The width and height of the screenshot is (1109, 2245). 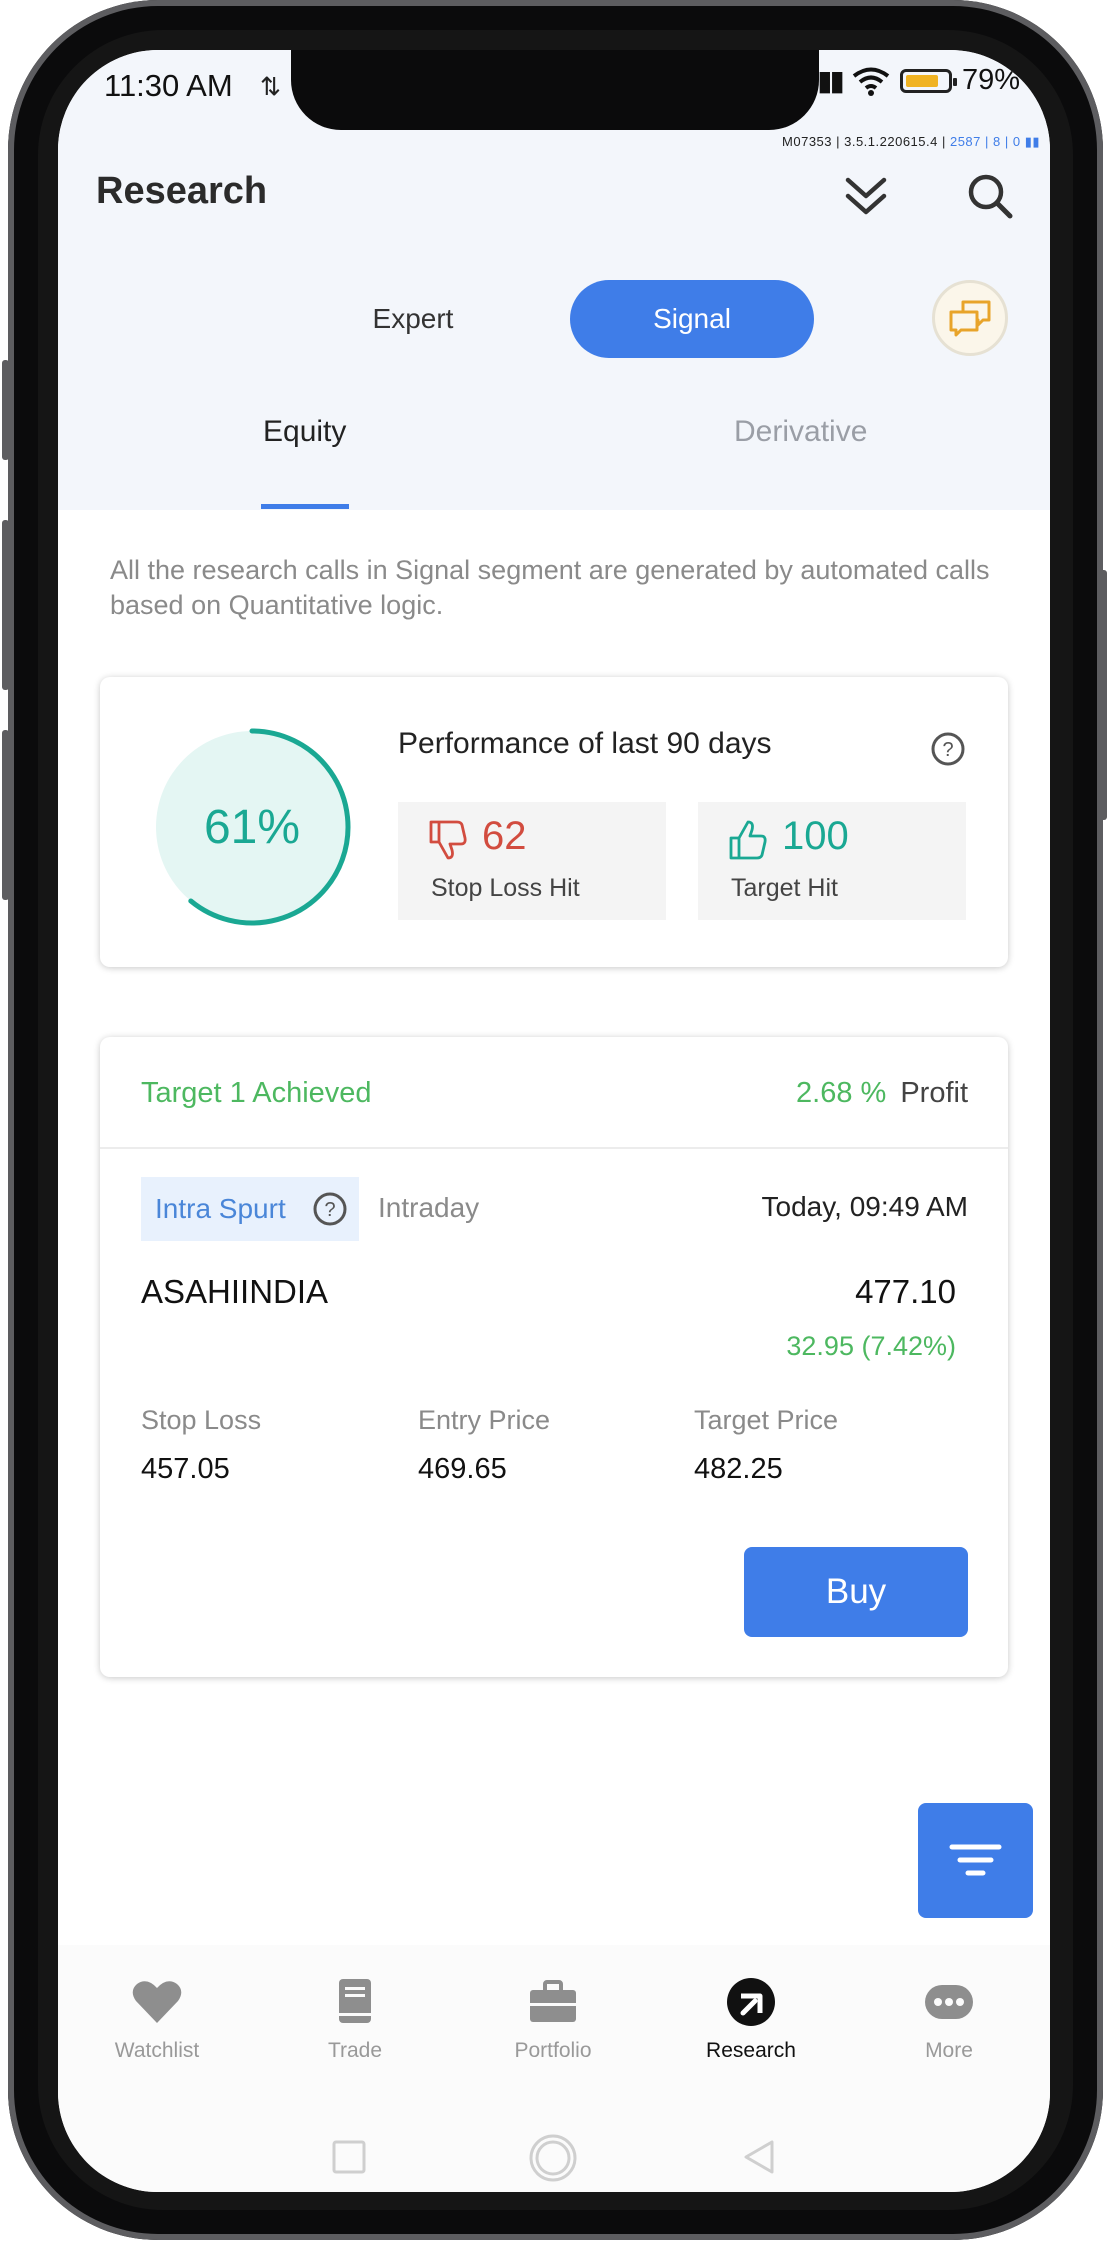 I want to click on status-time: 11:30 AM, so click(x=168, y=85).